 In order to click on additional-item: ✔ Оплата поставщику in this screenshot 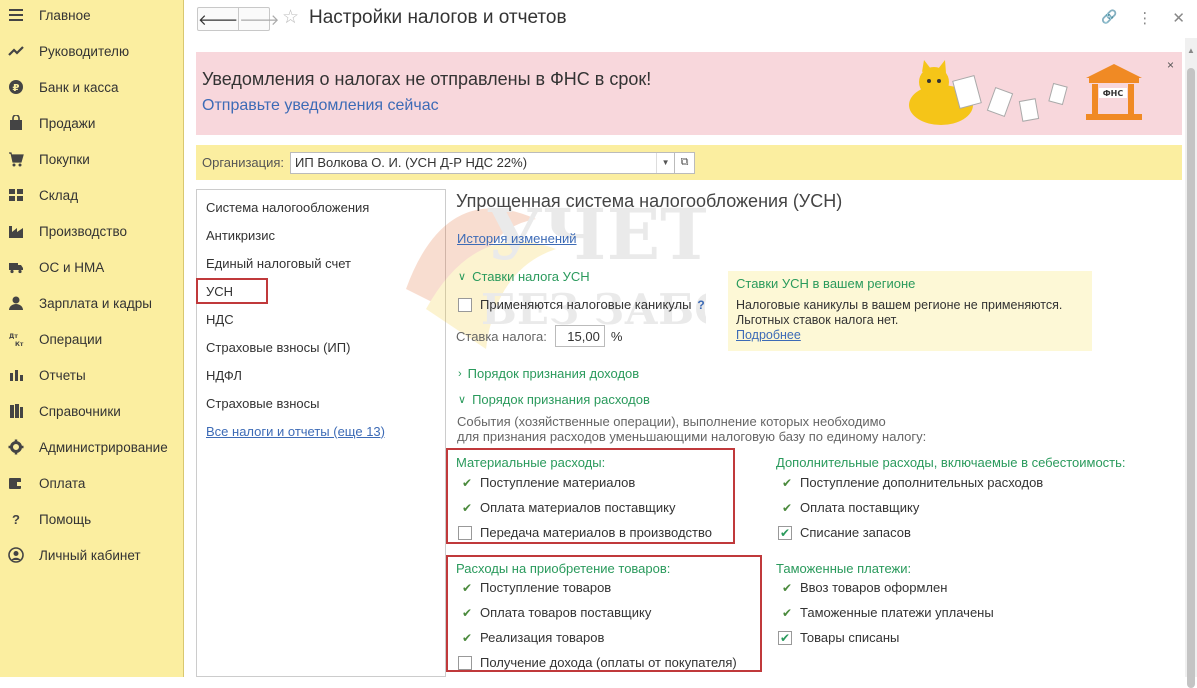, I will do `click(849, 507)`.